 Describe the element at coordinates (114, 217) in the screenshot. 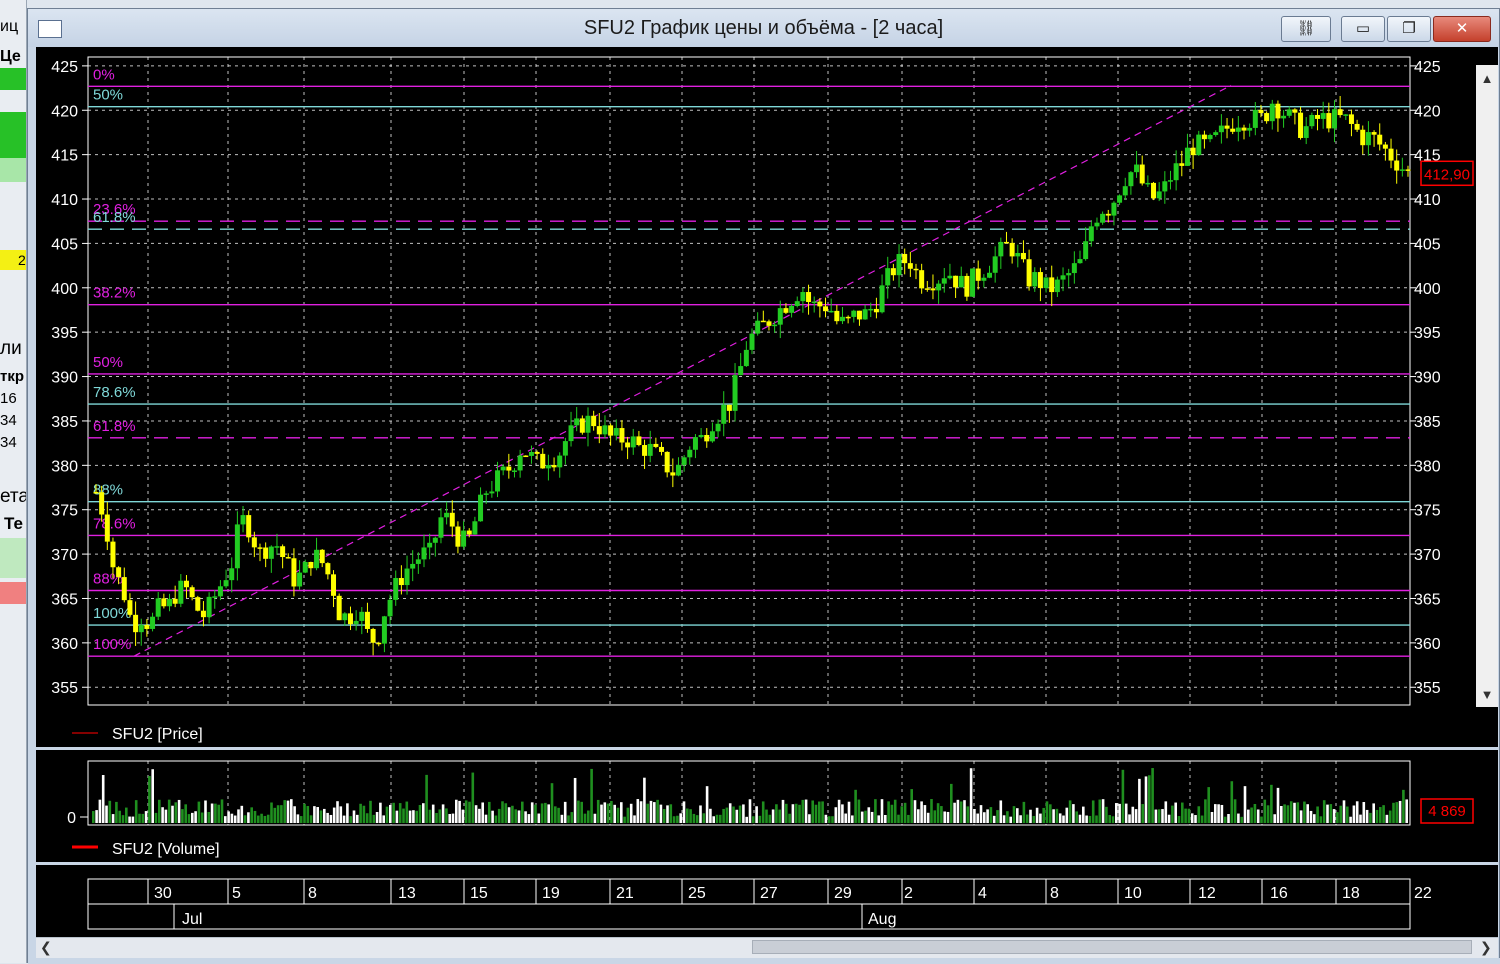

I see `fibonacci-level-label: 61.8%` at that location.